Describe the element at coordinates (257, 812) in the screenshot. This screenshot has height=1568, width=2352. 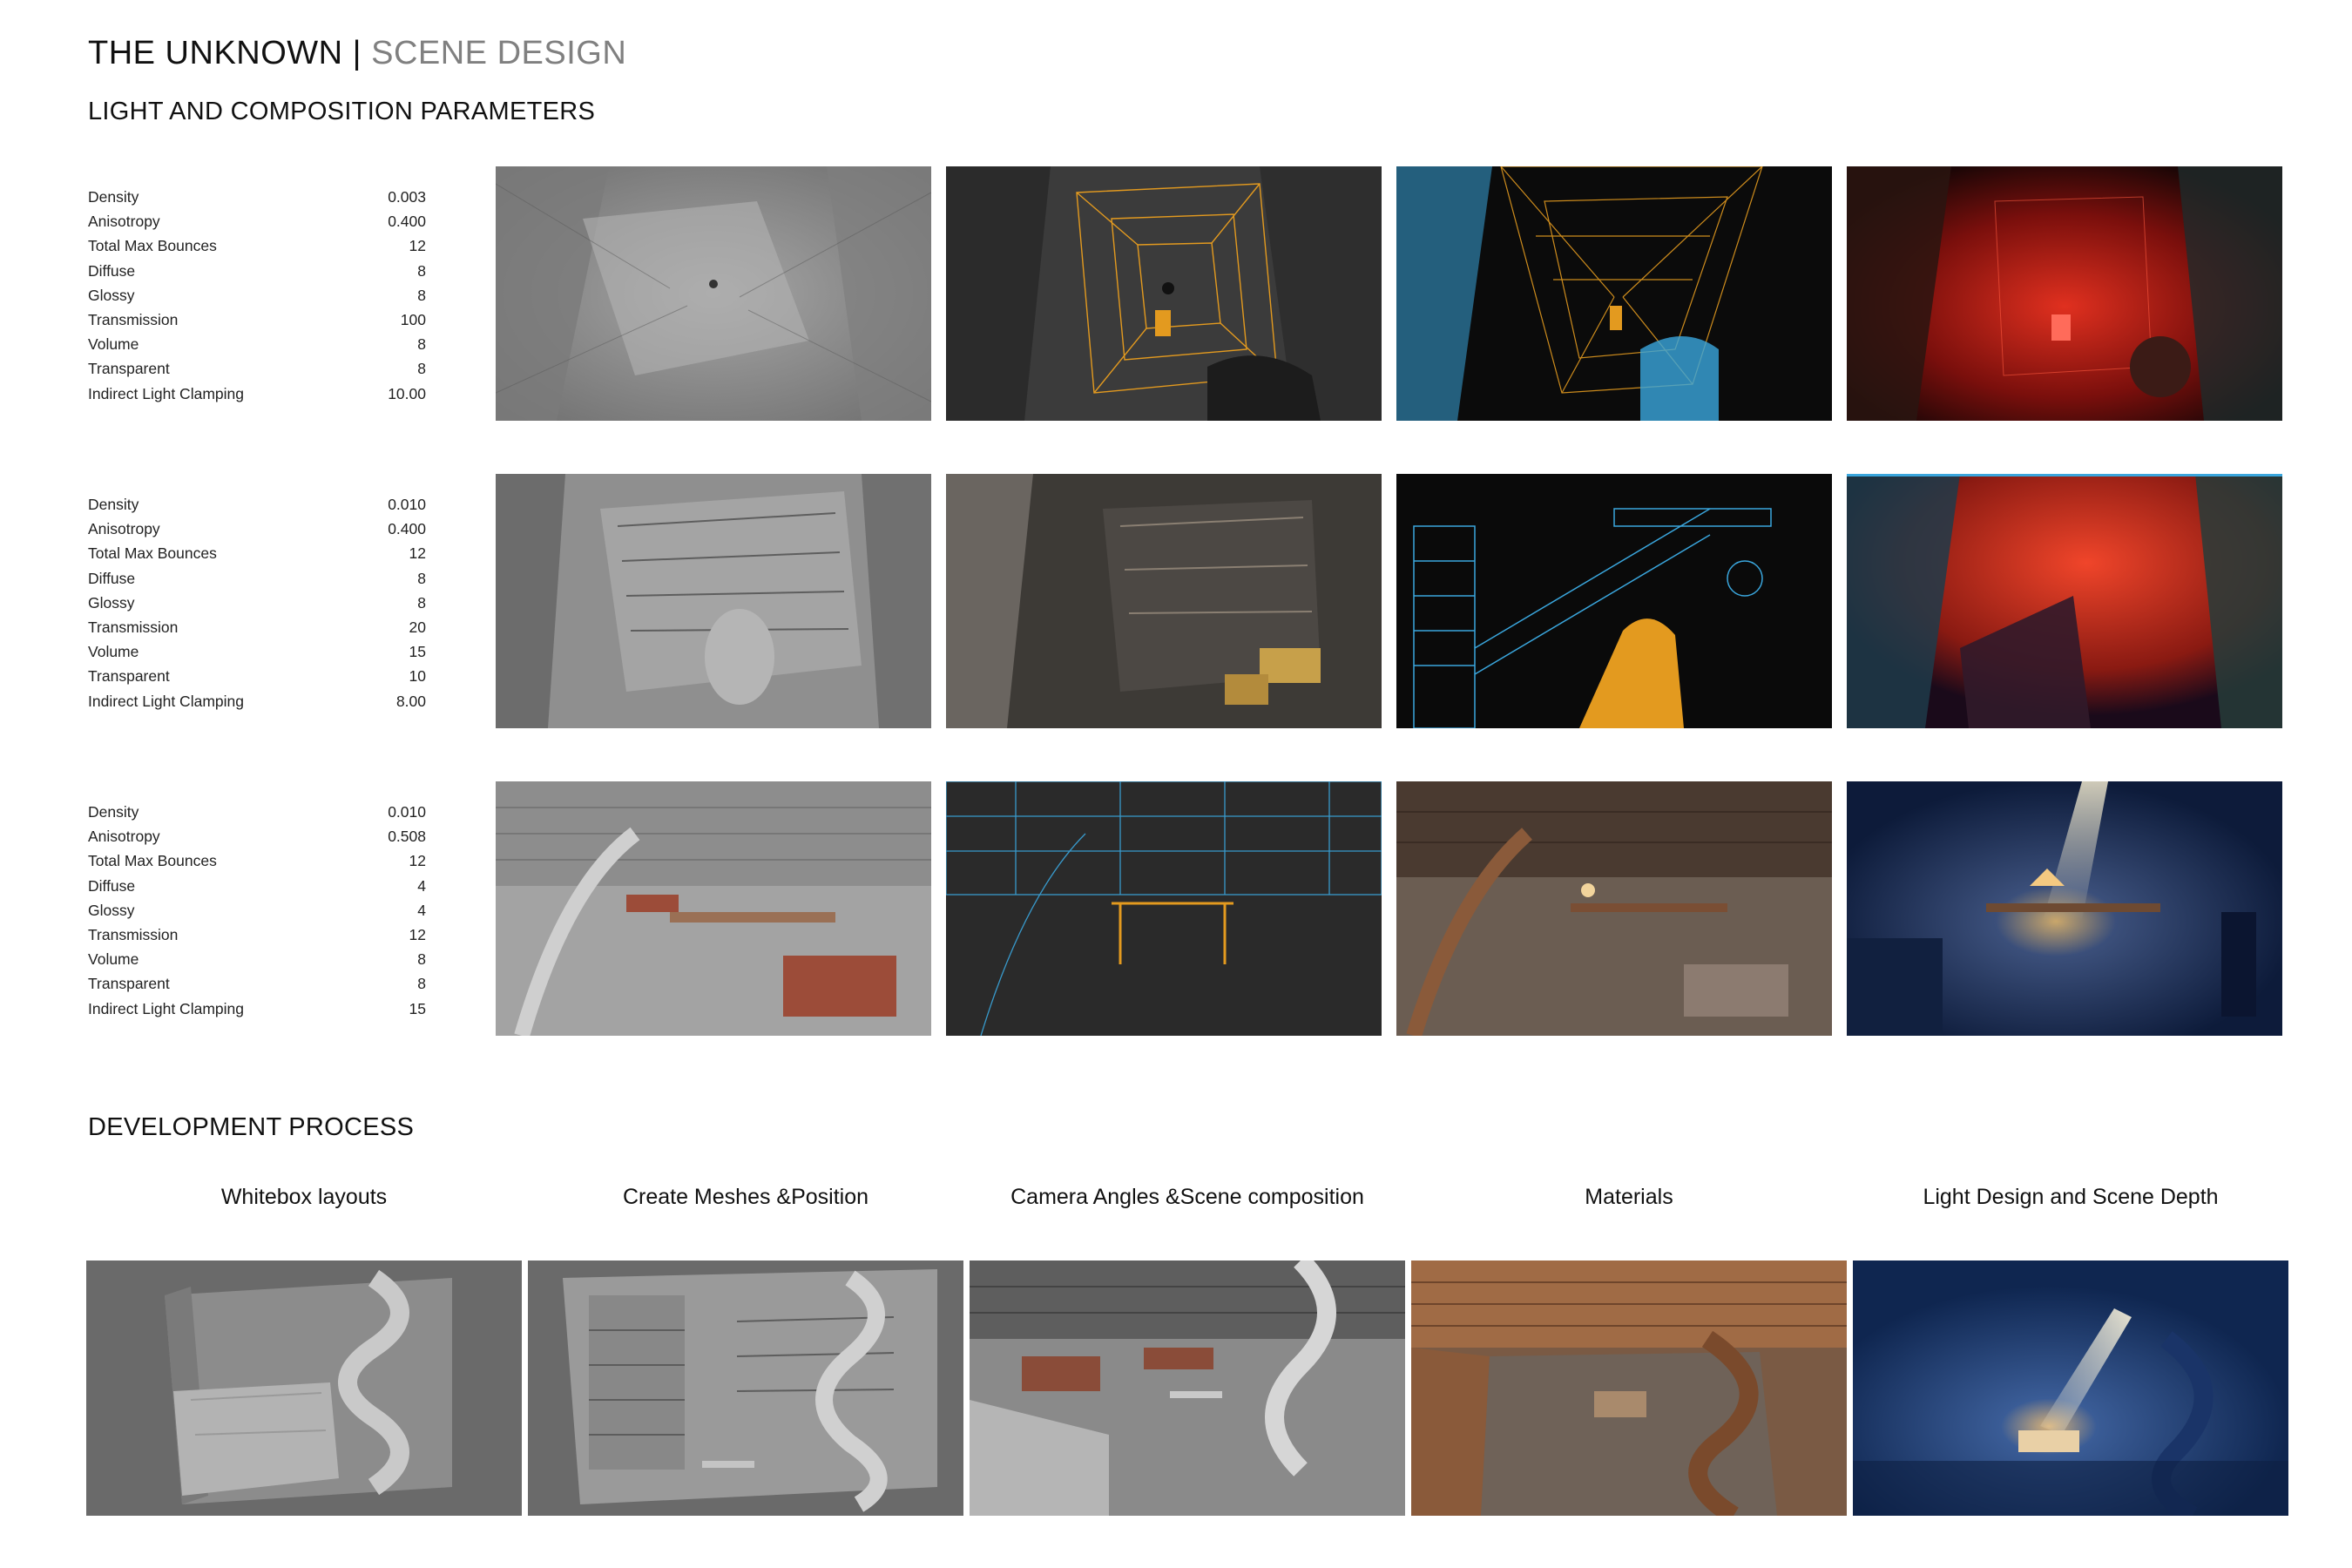
I see `param-row: Density 0.010` at that location.